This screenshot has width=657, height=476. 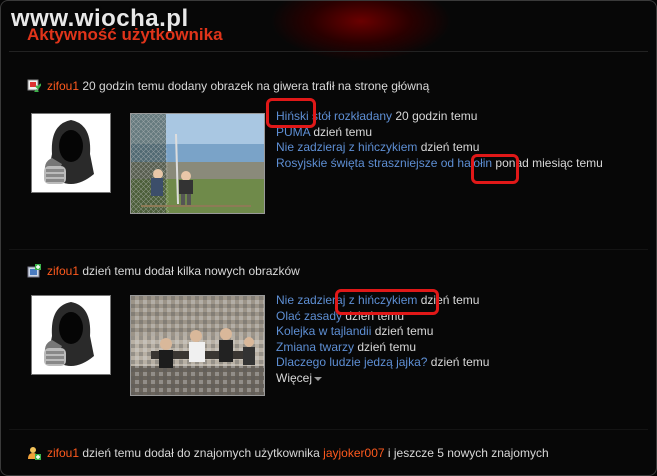 I want to click on picture-time: 20 godzin temu, so click(x=435, y=116).